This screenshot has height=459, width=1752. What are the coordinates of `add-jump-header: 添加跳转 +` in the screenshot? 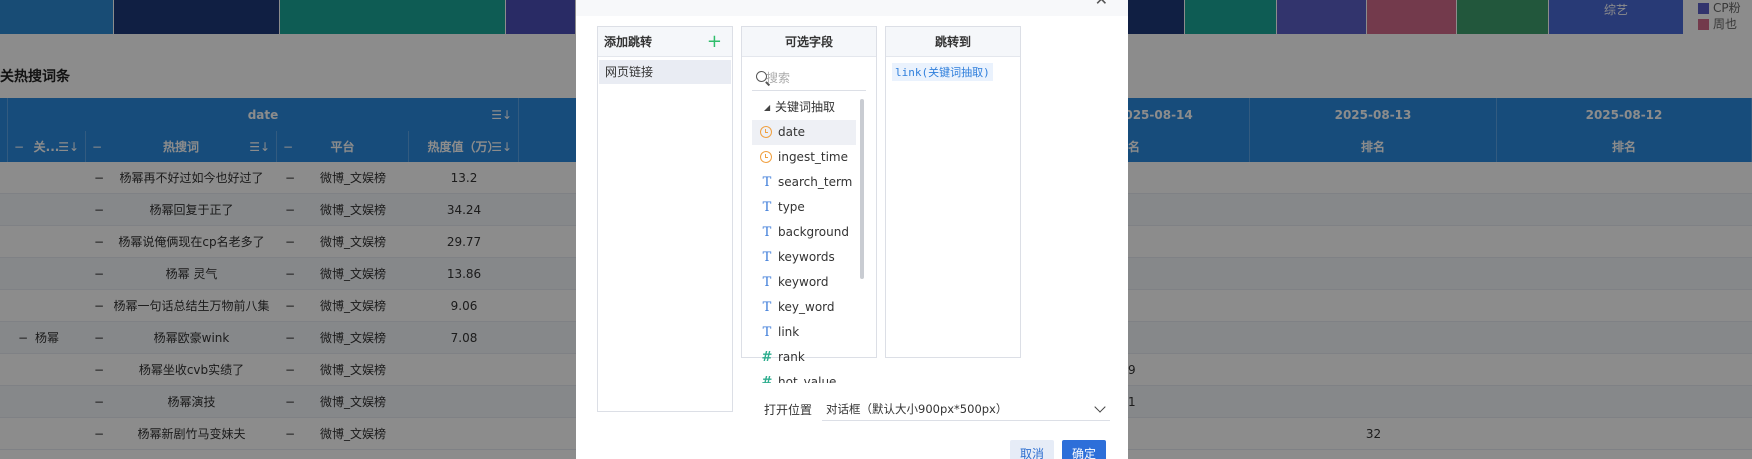 It's located at (665, 42).